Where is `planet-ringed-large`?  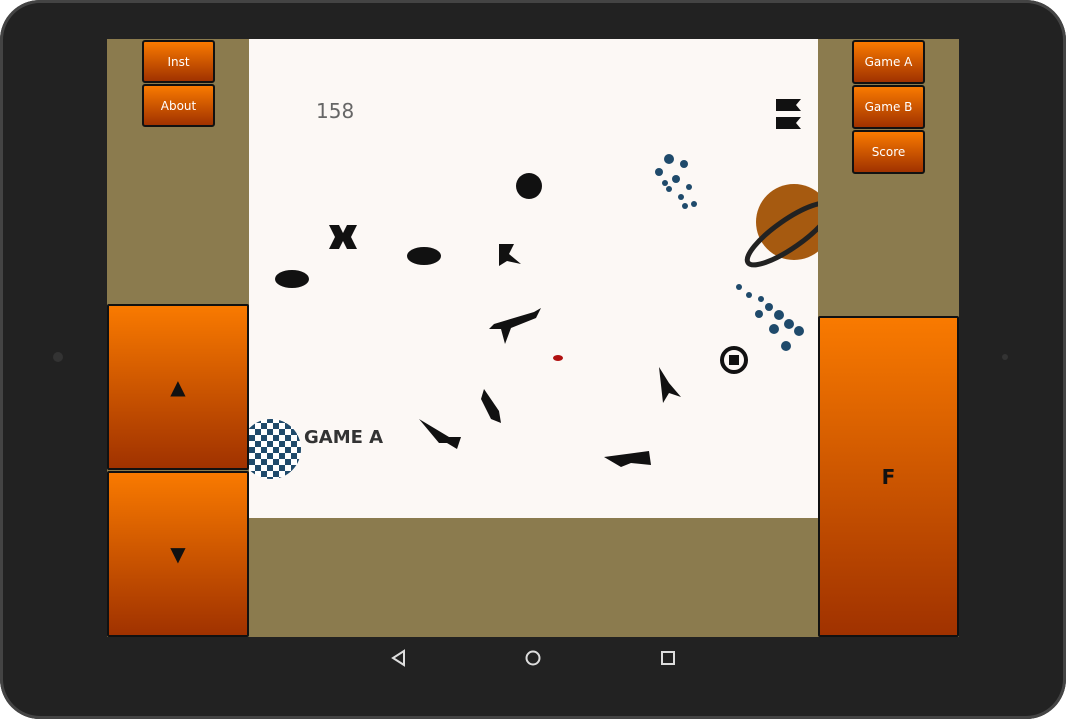
planet-ringed-large is located at coordinates (781, 226).